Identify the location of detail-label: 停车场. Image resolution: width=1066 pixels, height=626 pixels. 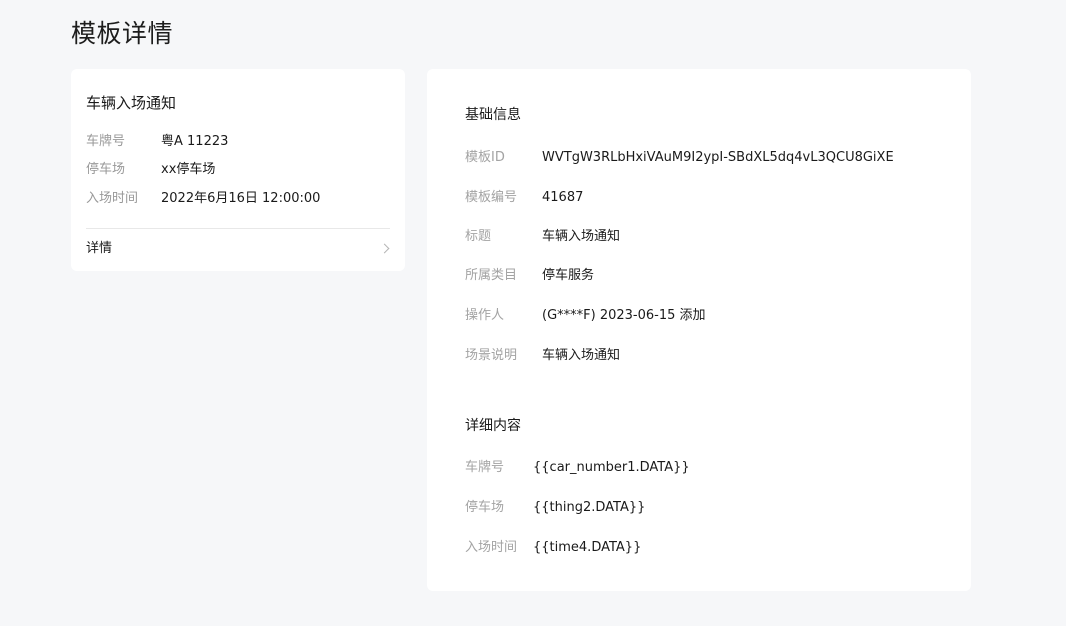
(485, 507).